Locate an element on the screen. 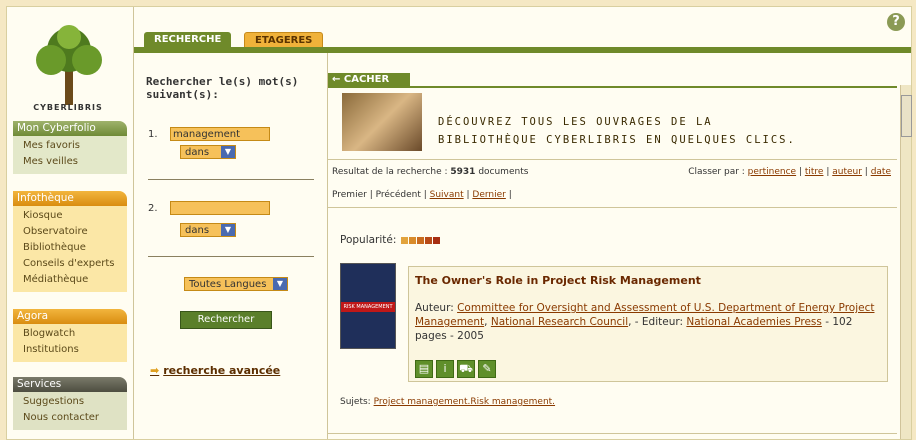  pager-first: Premier is located at coordinates (349, 195).